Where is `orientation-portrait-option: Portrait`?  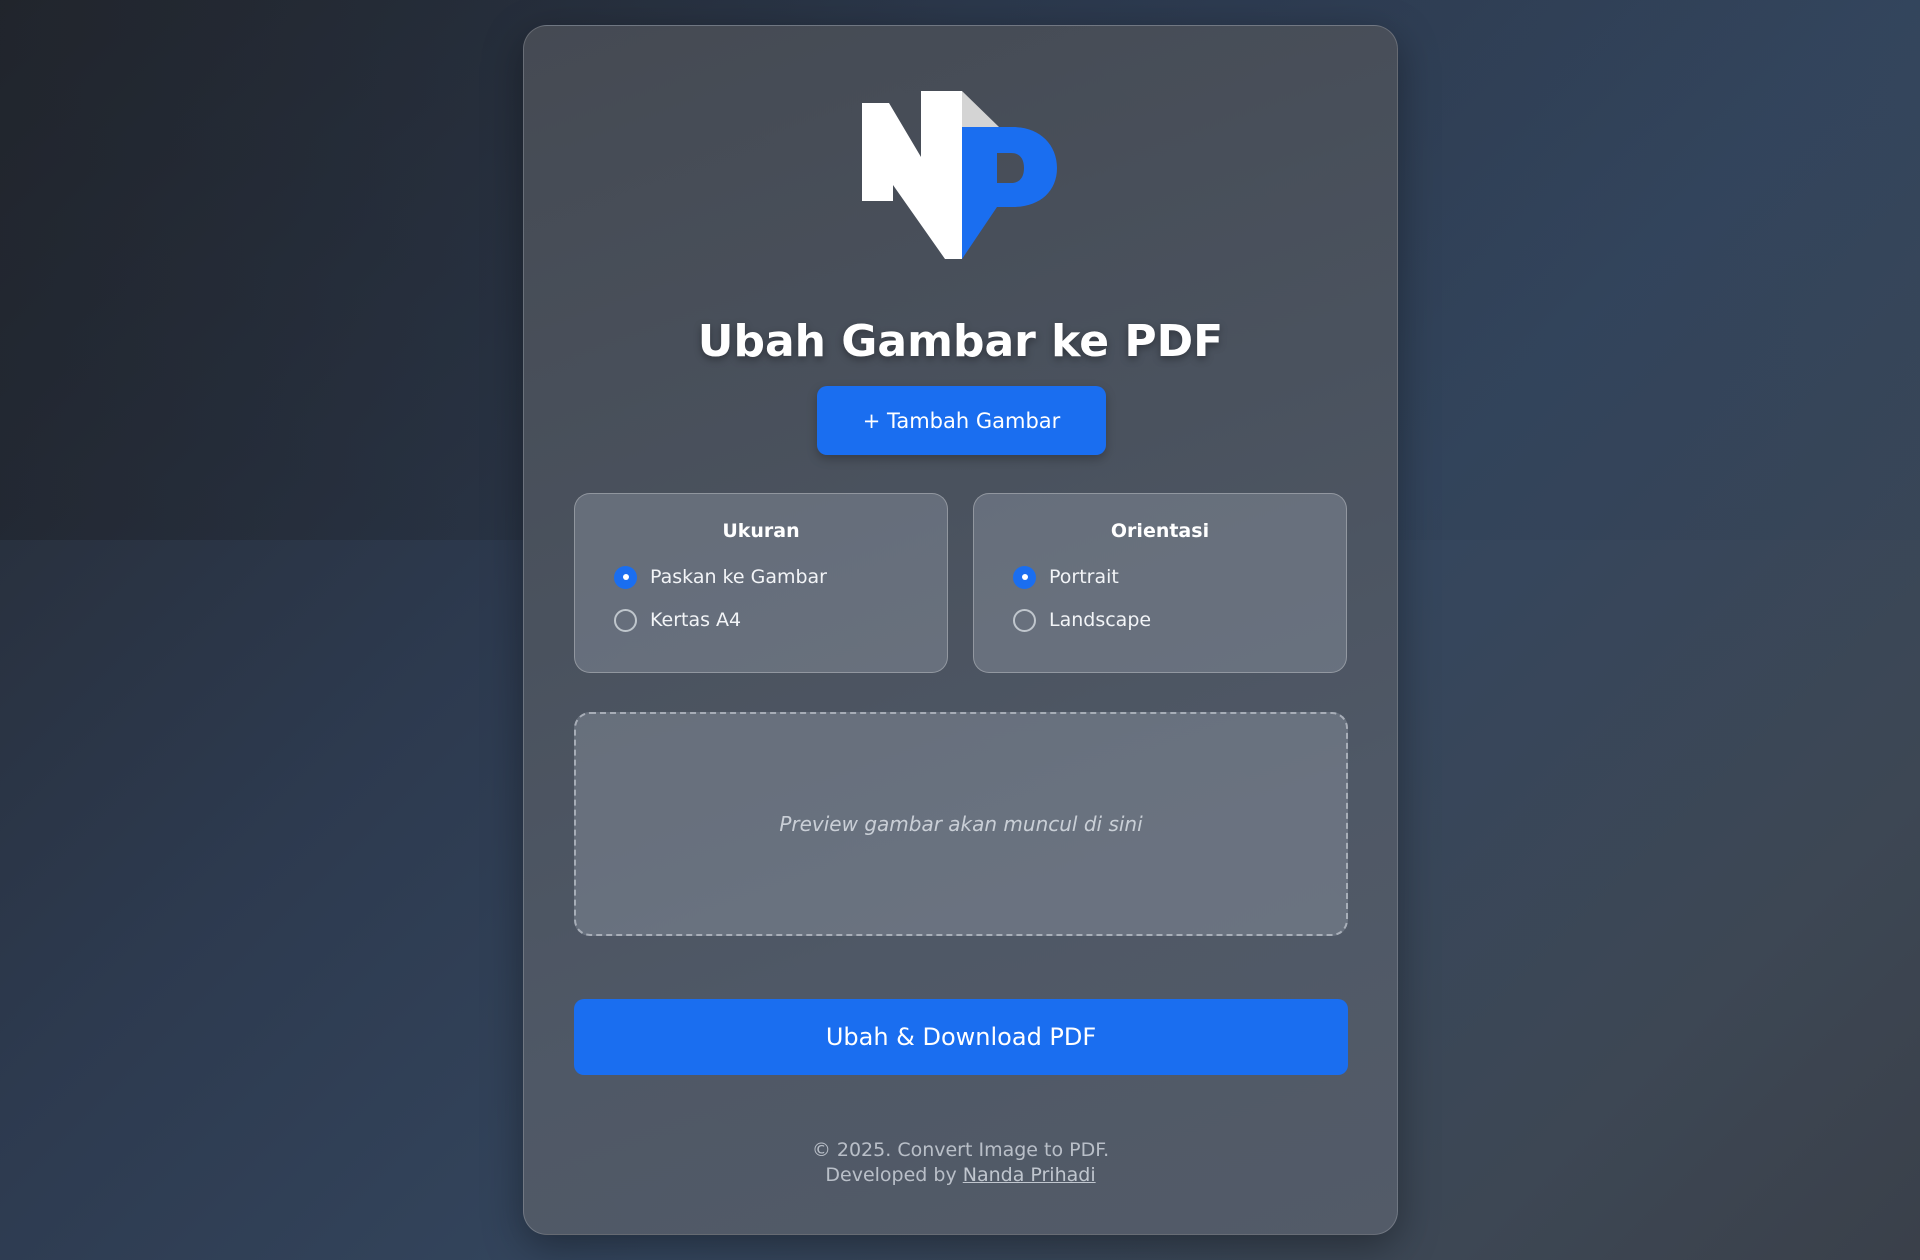
orientation-portrait-option: Portrait is located at coordinates (1066, 577).